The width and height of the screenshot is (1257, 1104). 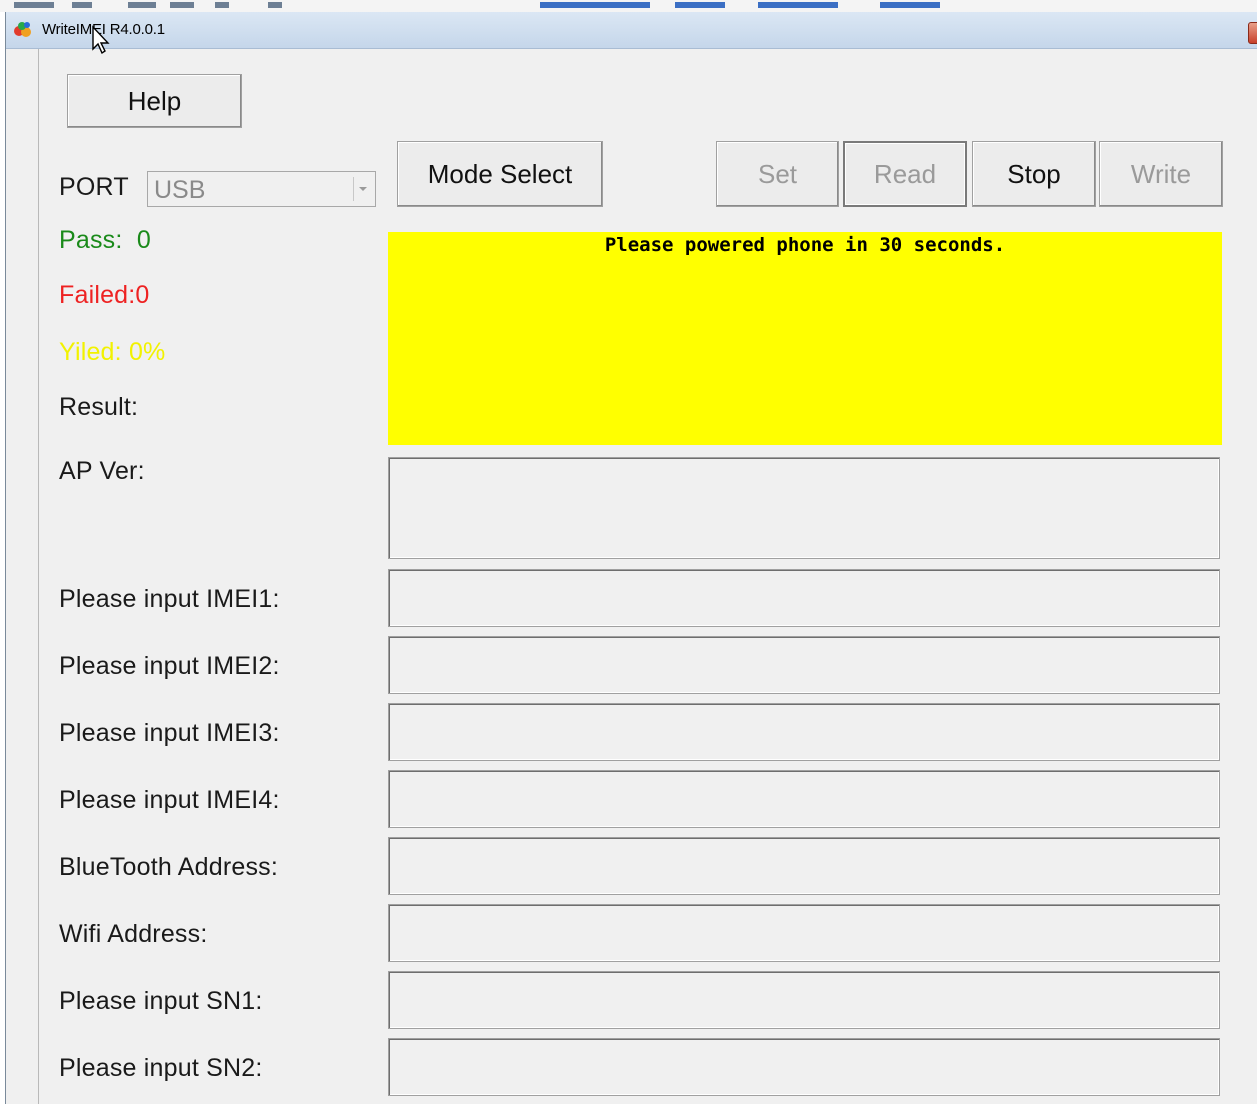 I want to click on imei4-input, so click(x=804, y=799).